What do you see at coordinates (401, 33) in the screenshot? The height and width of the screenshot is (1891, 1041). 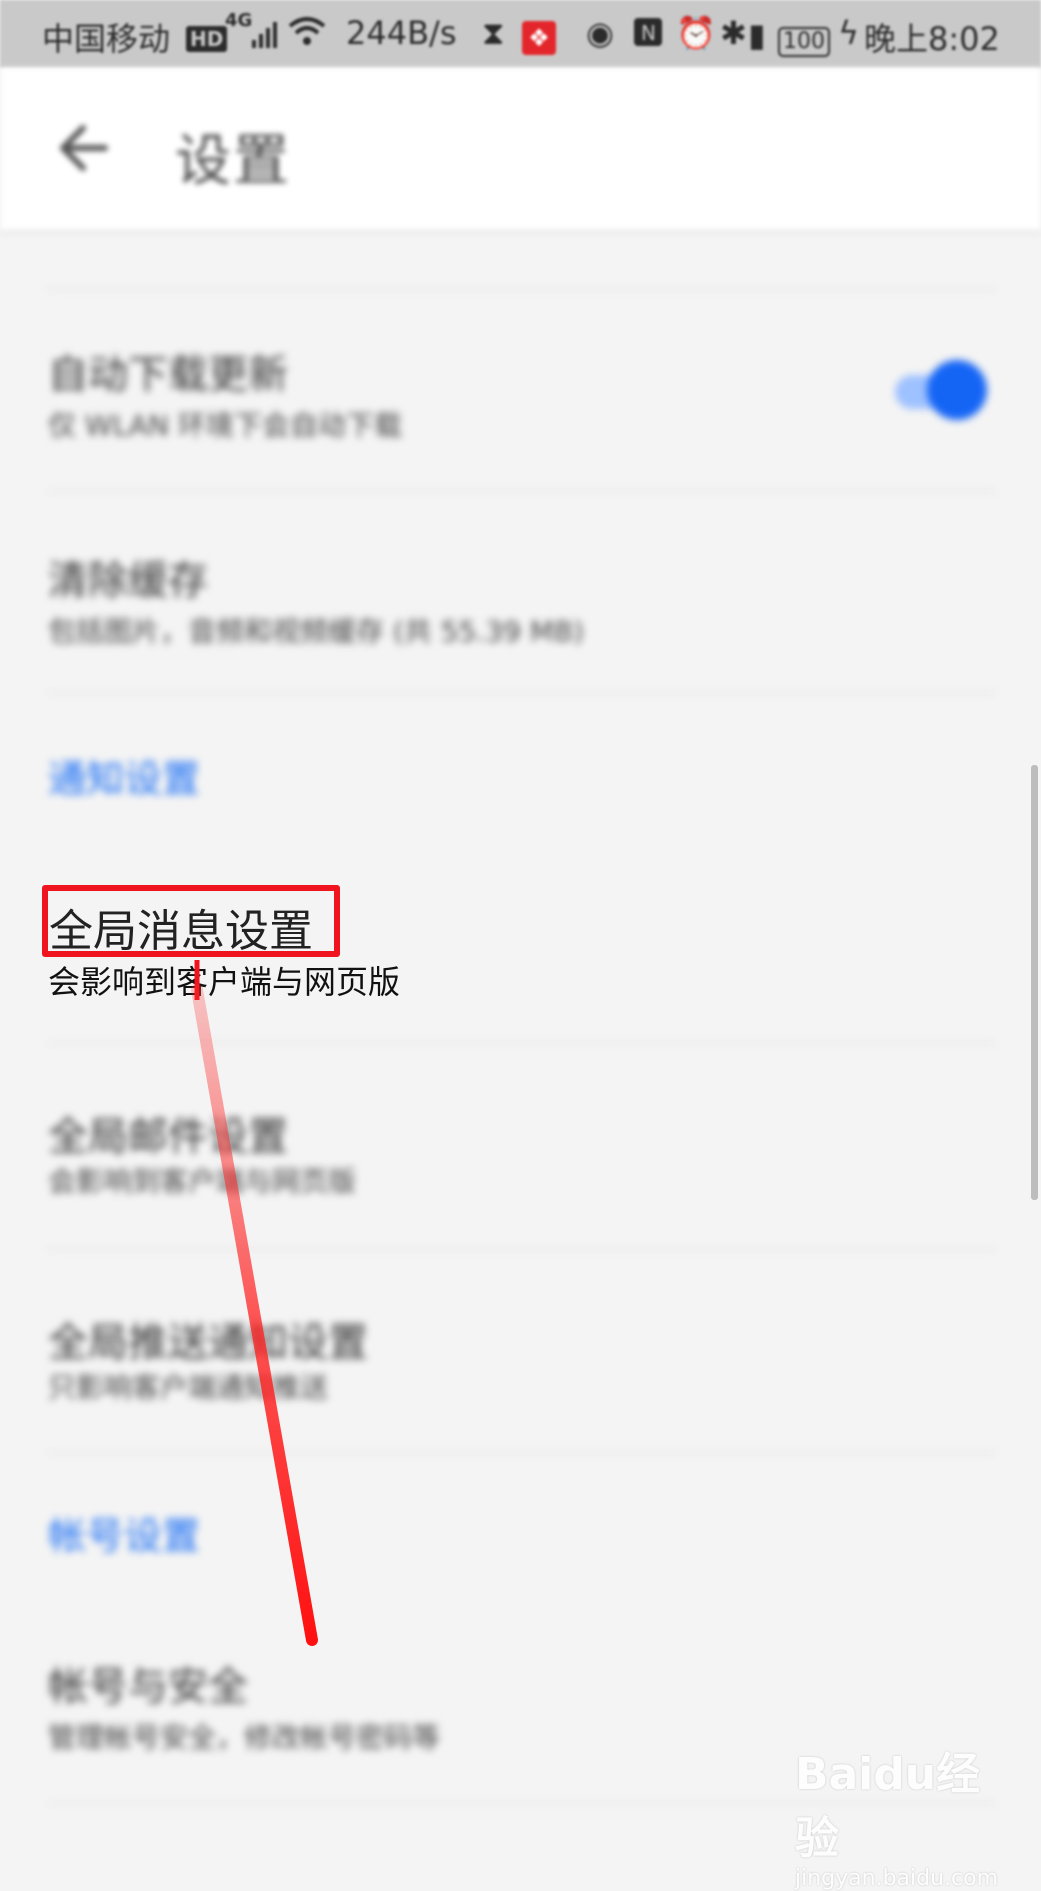 I see `speed-label: 244B/s` at bounding box center [401, 33].